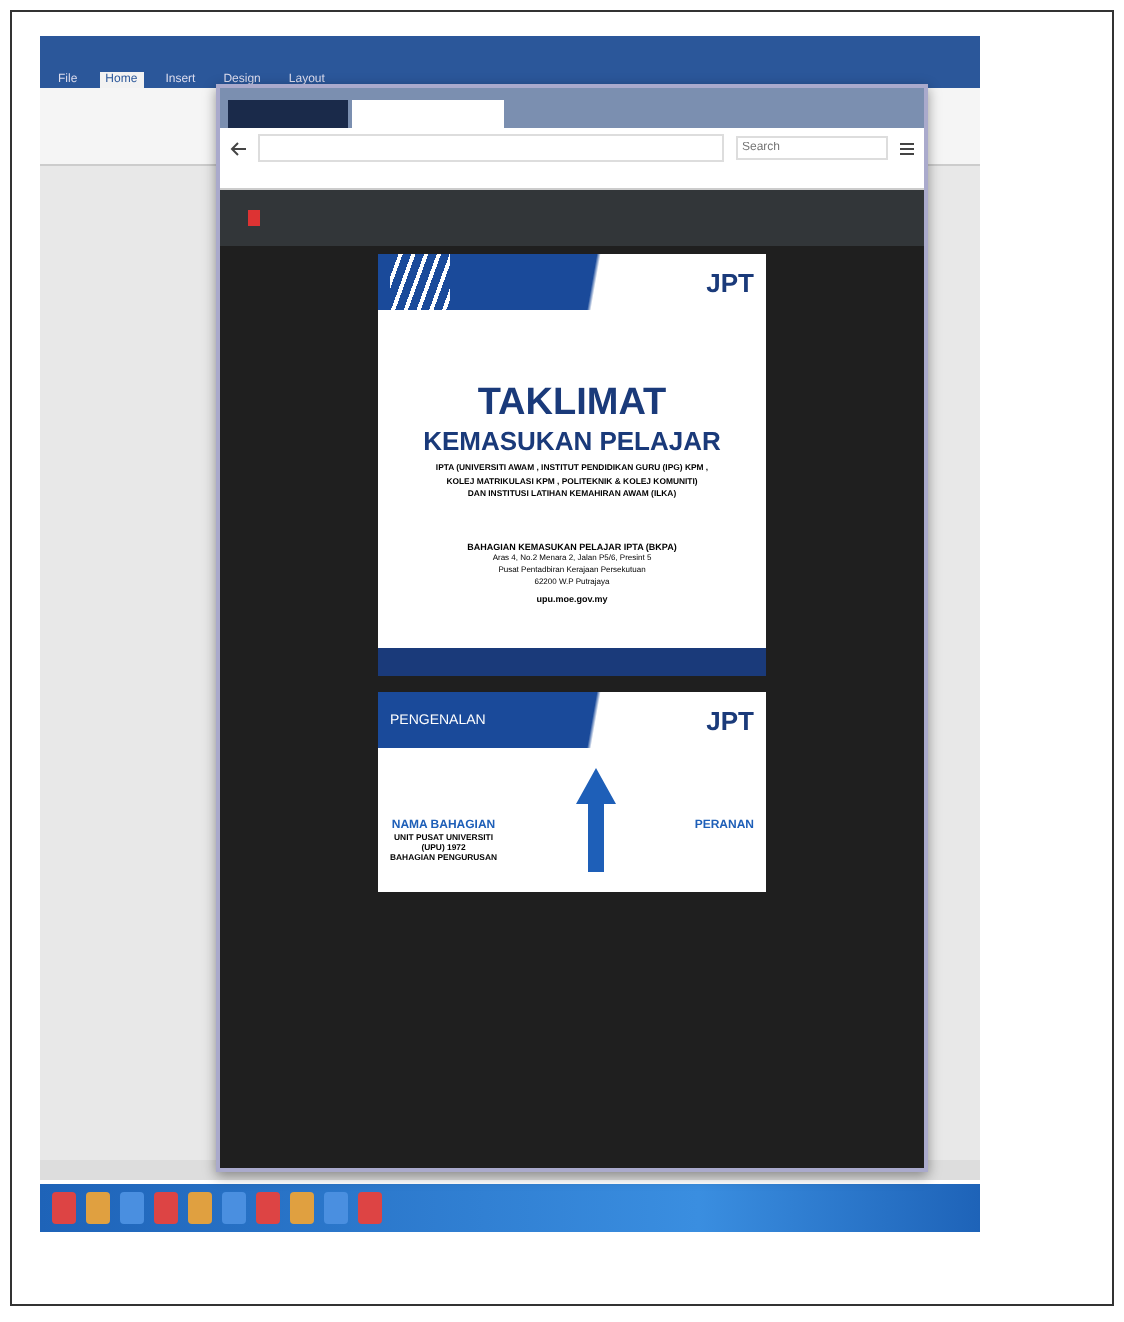 The height and width of the screenshot is (1322, 1124). What do you see at coordinates (254, 218) in the screenshot?
I see `pdf-file-icon` at bounding box center [254, 218].